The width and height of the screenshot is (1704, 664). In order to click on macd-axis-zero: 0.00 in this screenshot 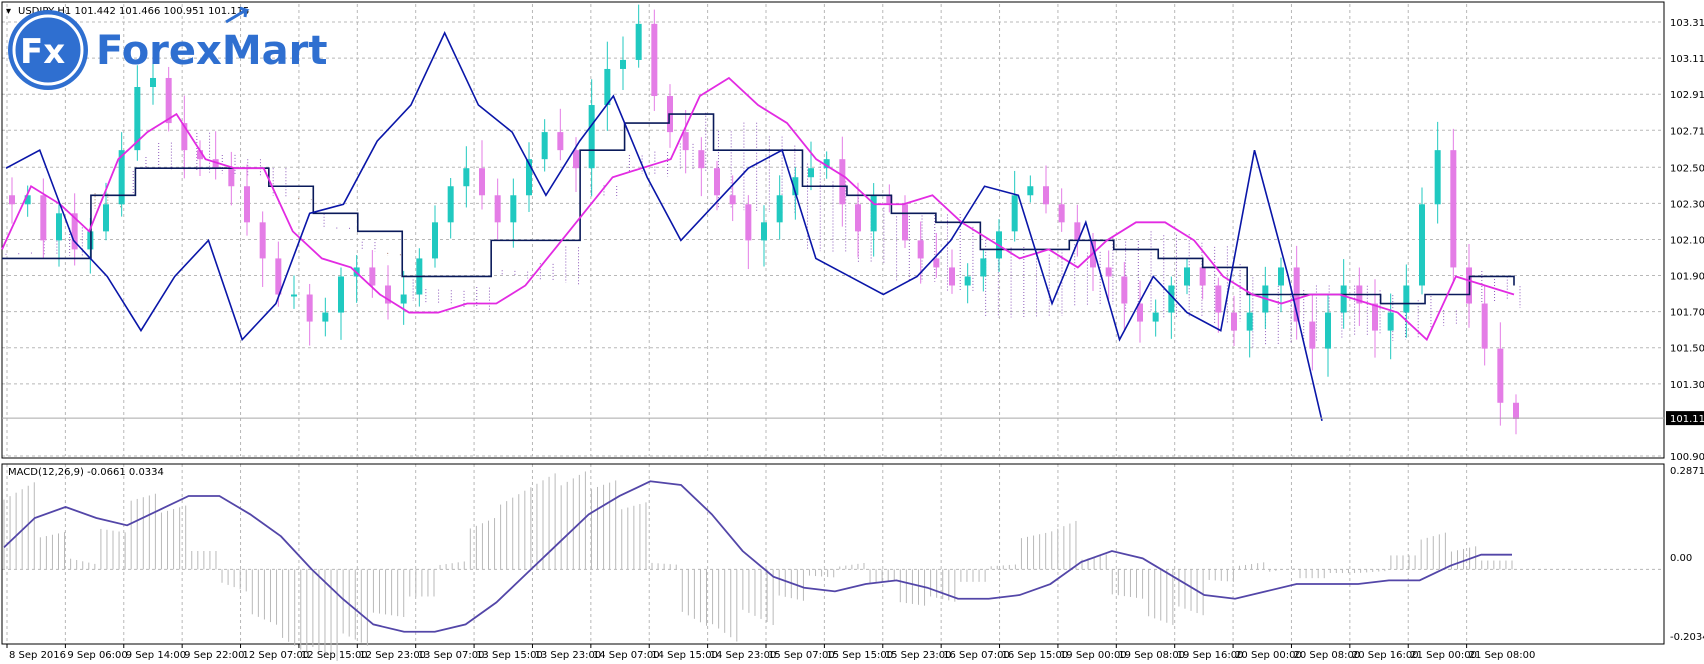, I will do `click(1681, 558)`.